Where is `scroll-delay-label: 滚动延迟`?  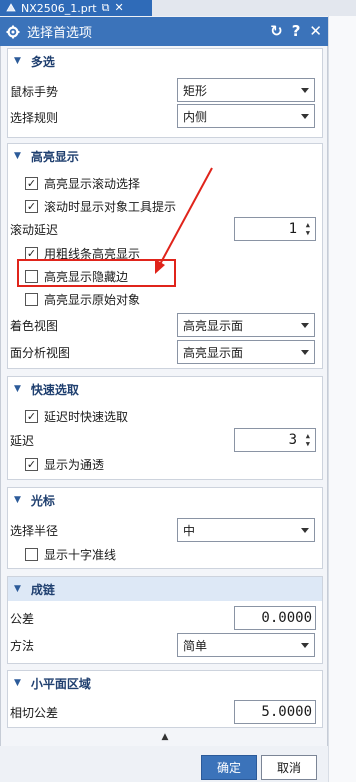 scroll-delay-label: 滚动延迟 is located at coordinates (34, 229).